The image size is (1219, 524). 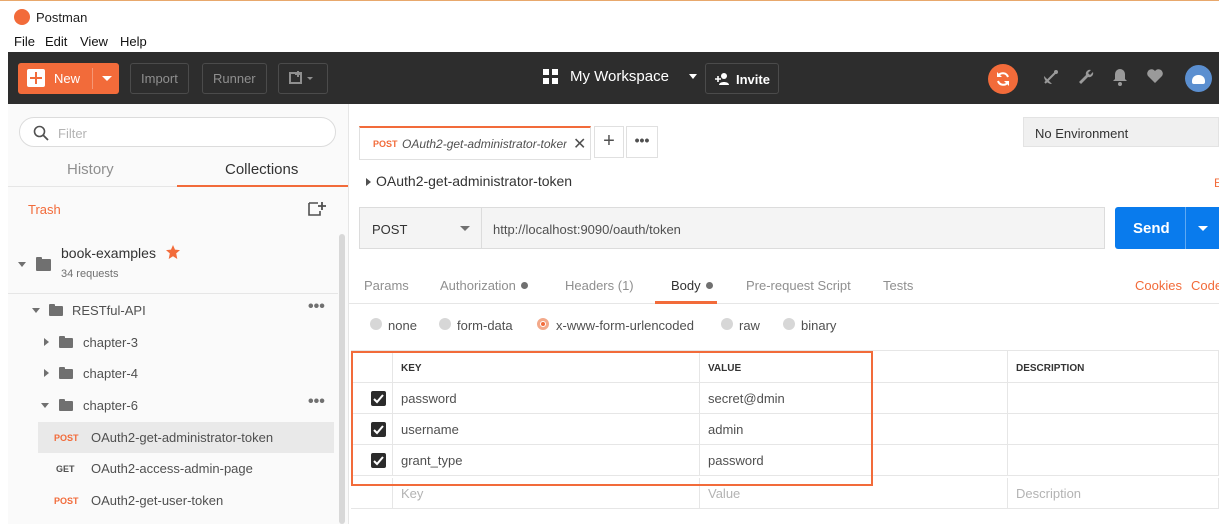 What do you see at coordinates (550, 76) in the screenshot?
I see `grid-icon` at bounding box center [550, 76].